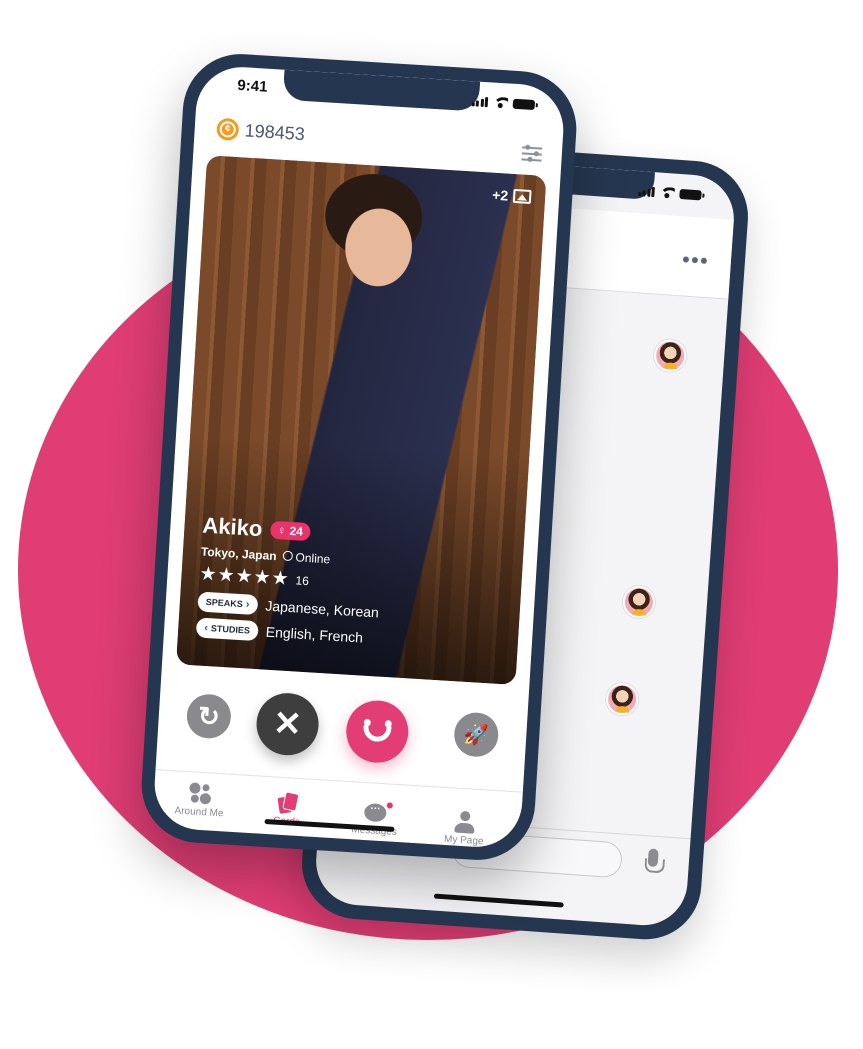  I want to click on dislike-button: ✕, so click(287, 724).